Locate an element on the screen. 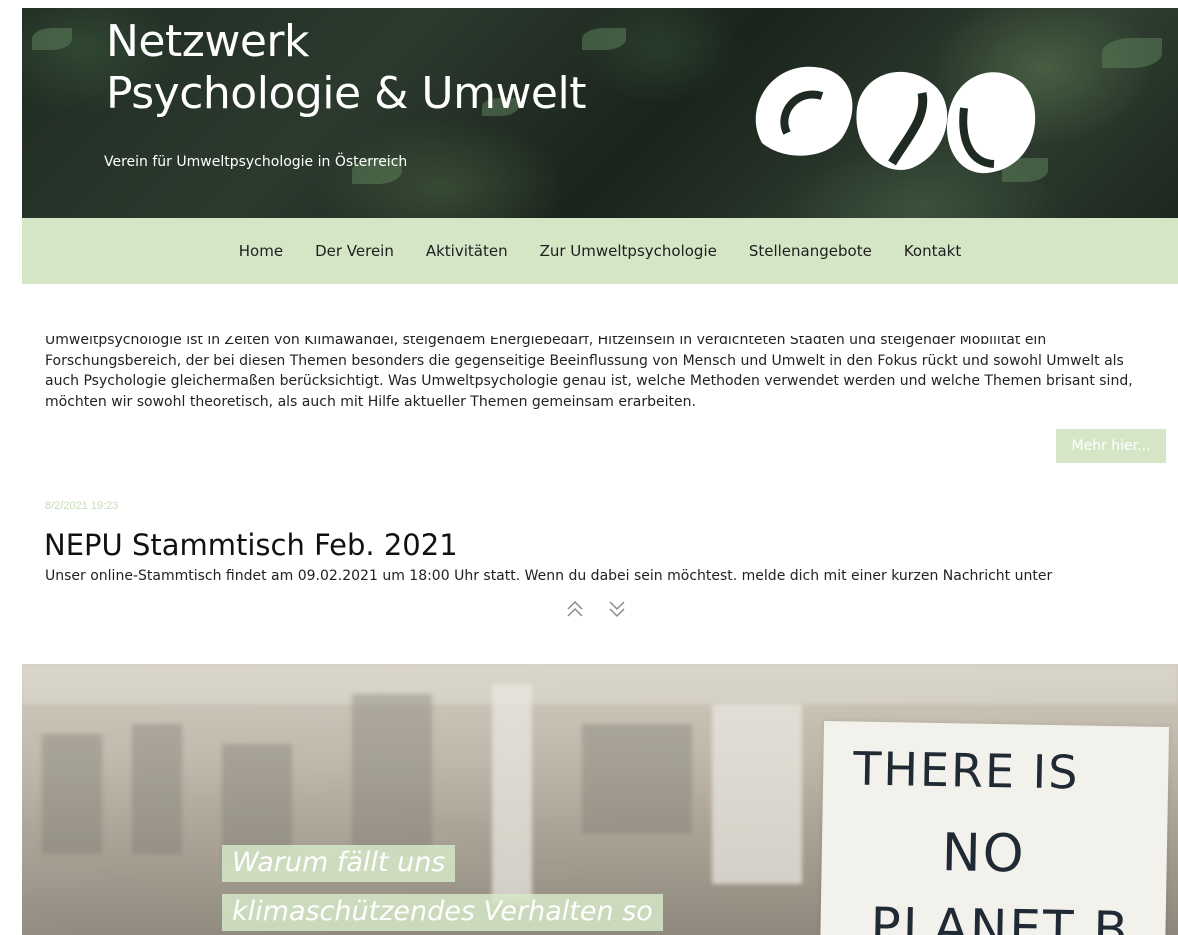  scroll-clip is located at coordinates (589, 333).